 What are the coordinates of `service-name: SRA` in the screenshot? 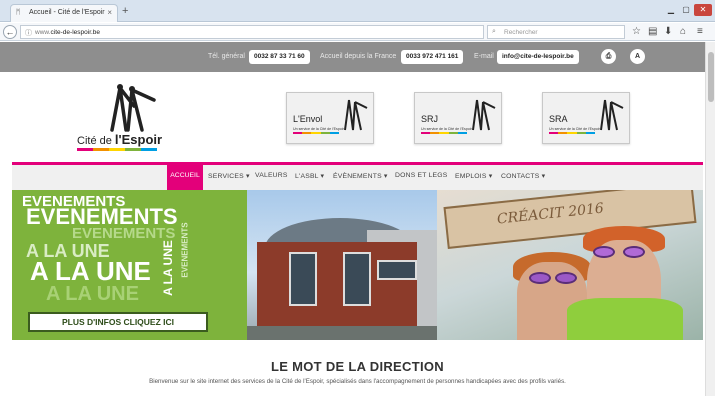 It's located at (558, 119).